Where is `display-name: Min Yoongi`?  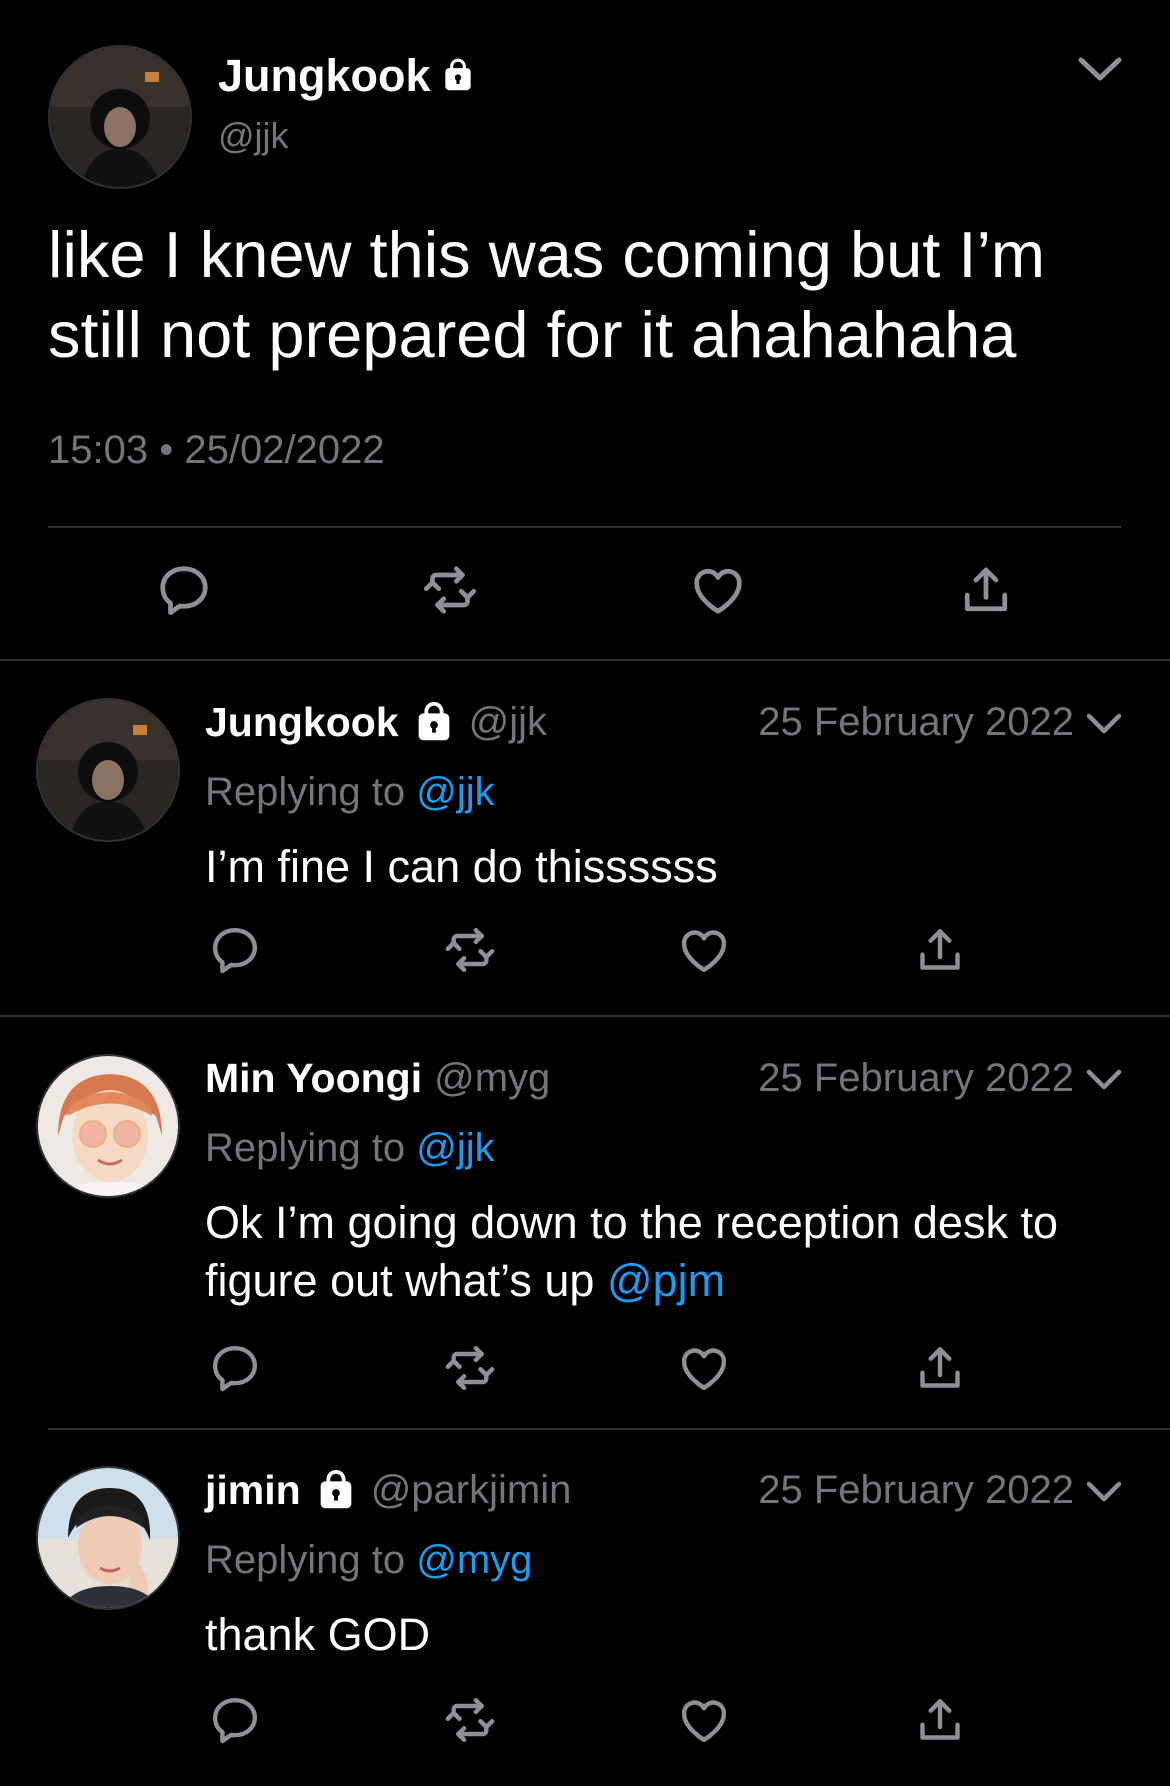 display-name: Min Yoongi is located at coordinates (313, 1078).